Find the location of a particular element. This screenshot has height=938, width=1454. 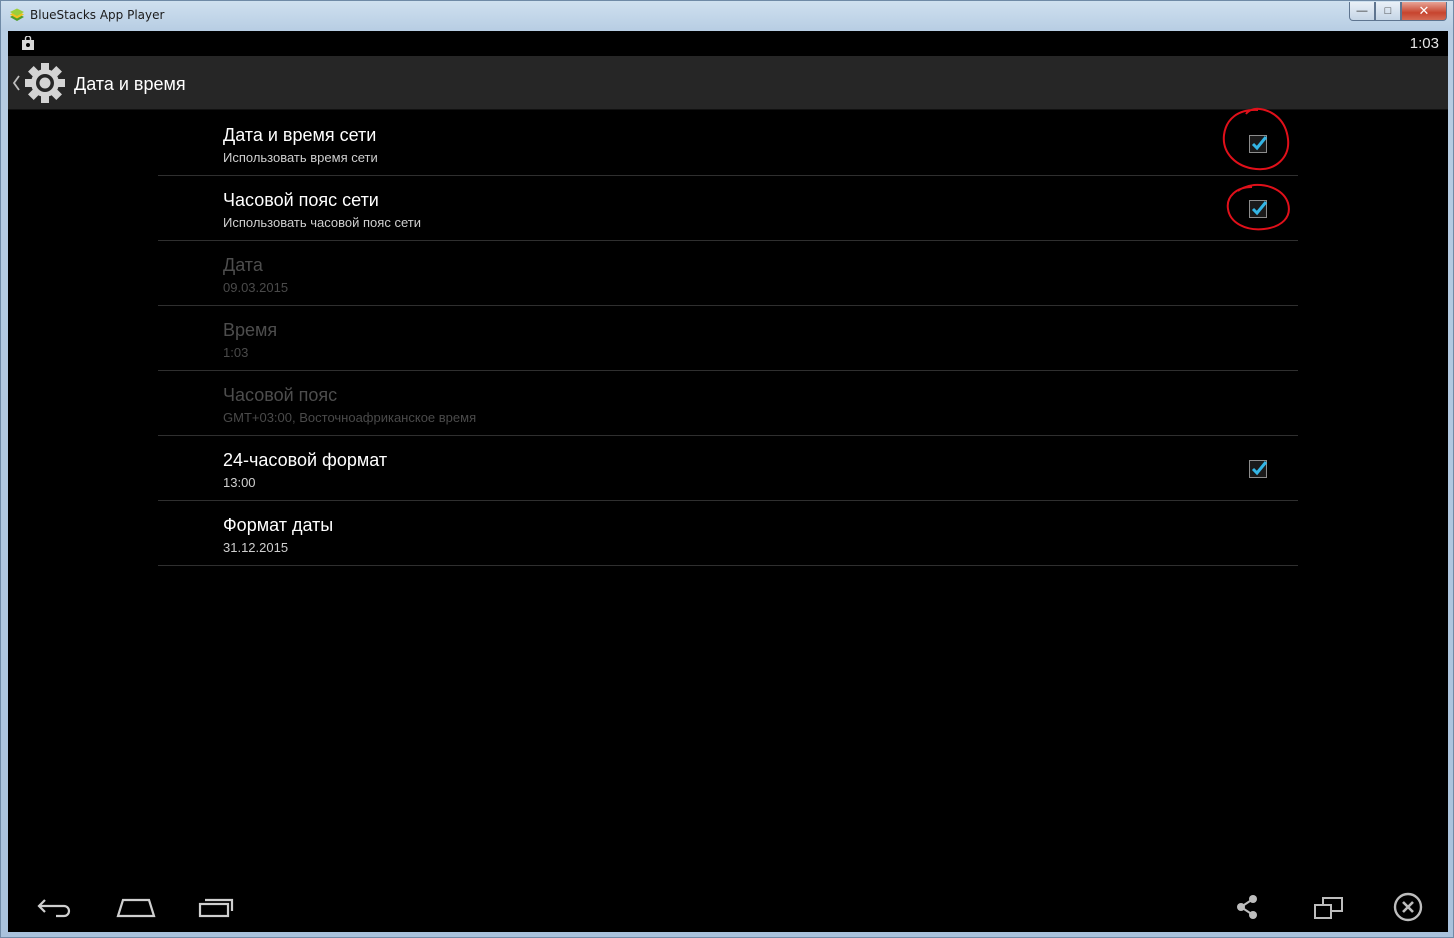

navigation-bar is located at coordinates (728, 904).